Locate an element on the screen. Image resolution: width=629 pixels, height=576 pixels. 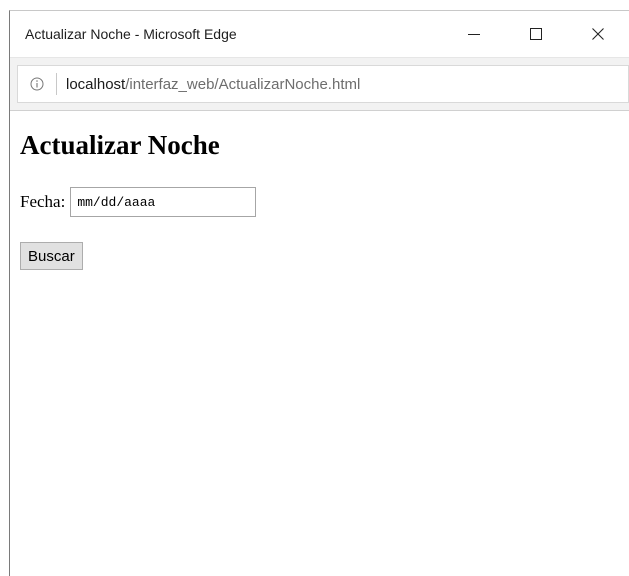
title-bar: Actualizar Noche - Microsoft Edge is located at coordinates (319, 34).